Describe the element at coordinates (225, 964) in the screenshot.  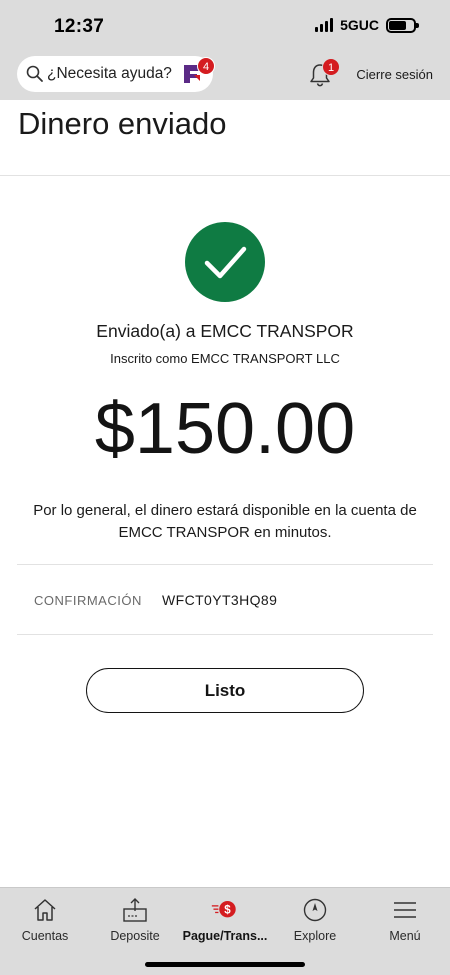
I see `home-indicator` at that location.